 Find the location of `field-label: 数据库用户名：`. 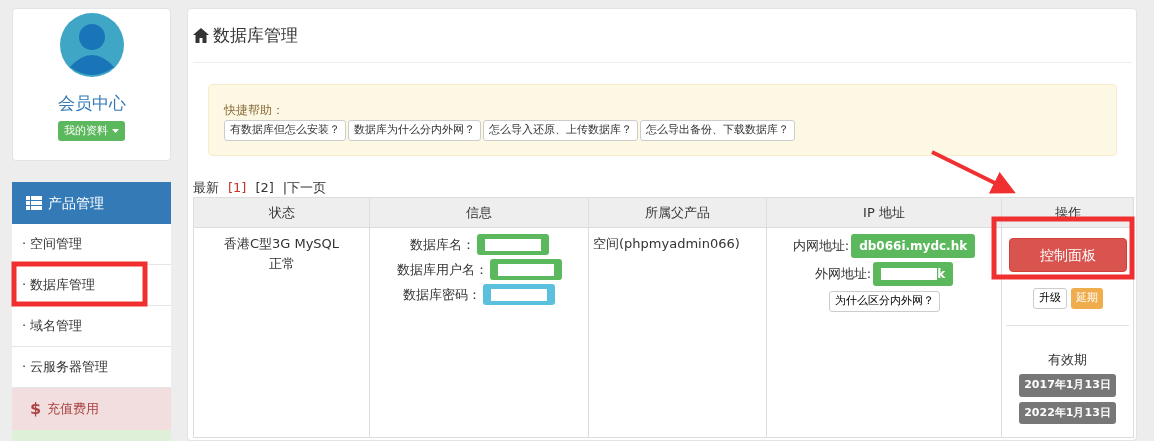

field-label: 数据库用户名： is located at coordinates (442, 269).